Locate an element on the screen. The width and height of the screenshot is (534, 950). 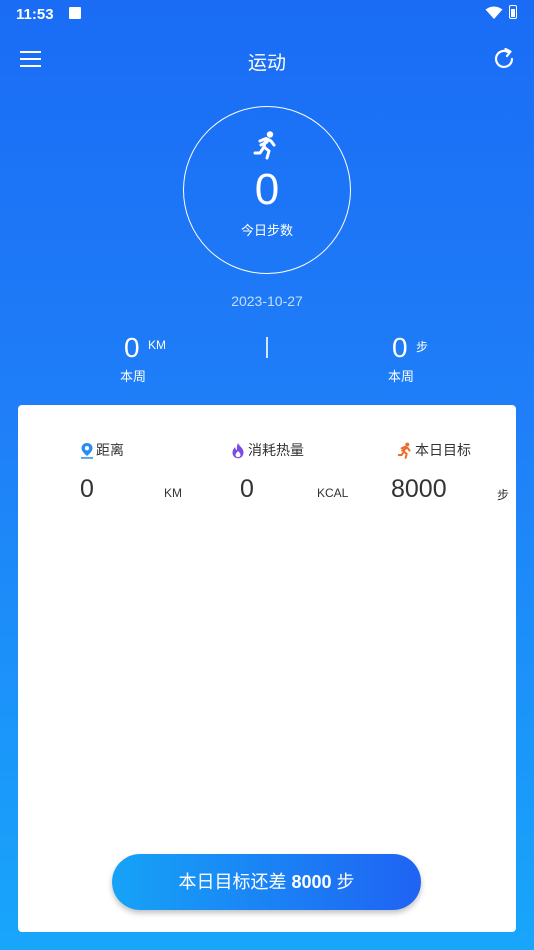
goal-remaining-button: 本日目标还差 8000 步 is located at coordinates (266, 882).